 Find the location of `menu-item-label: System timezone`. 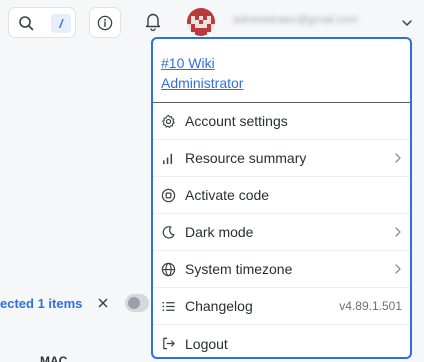

menu-item-label: System timezone is located at coordinates (239, 269).